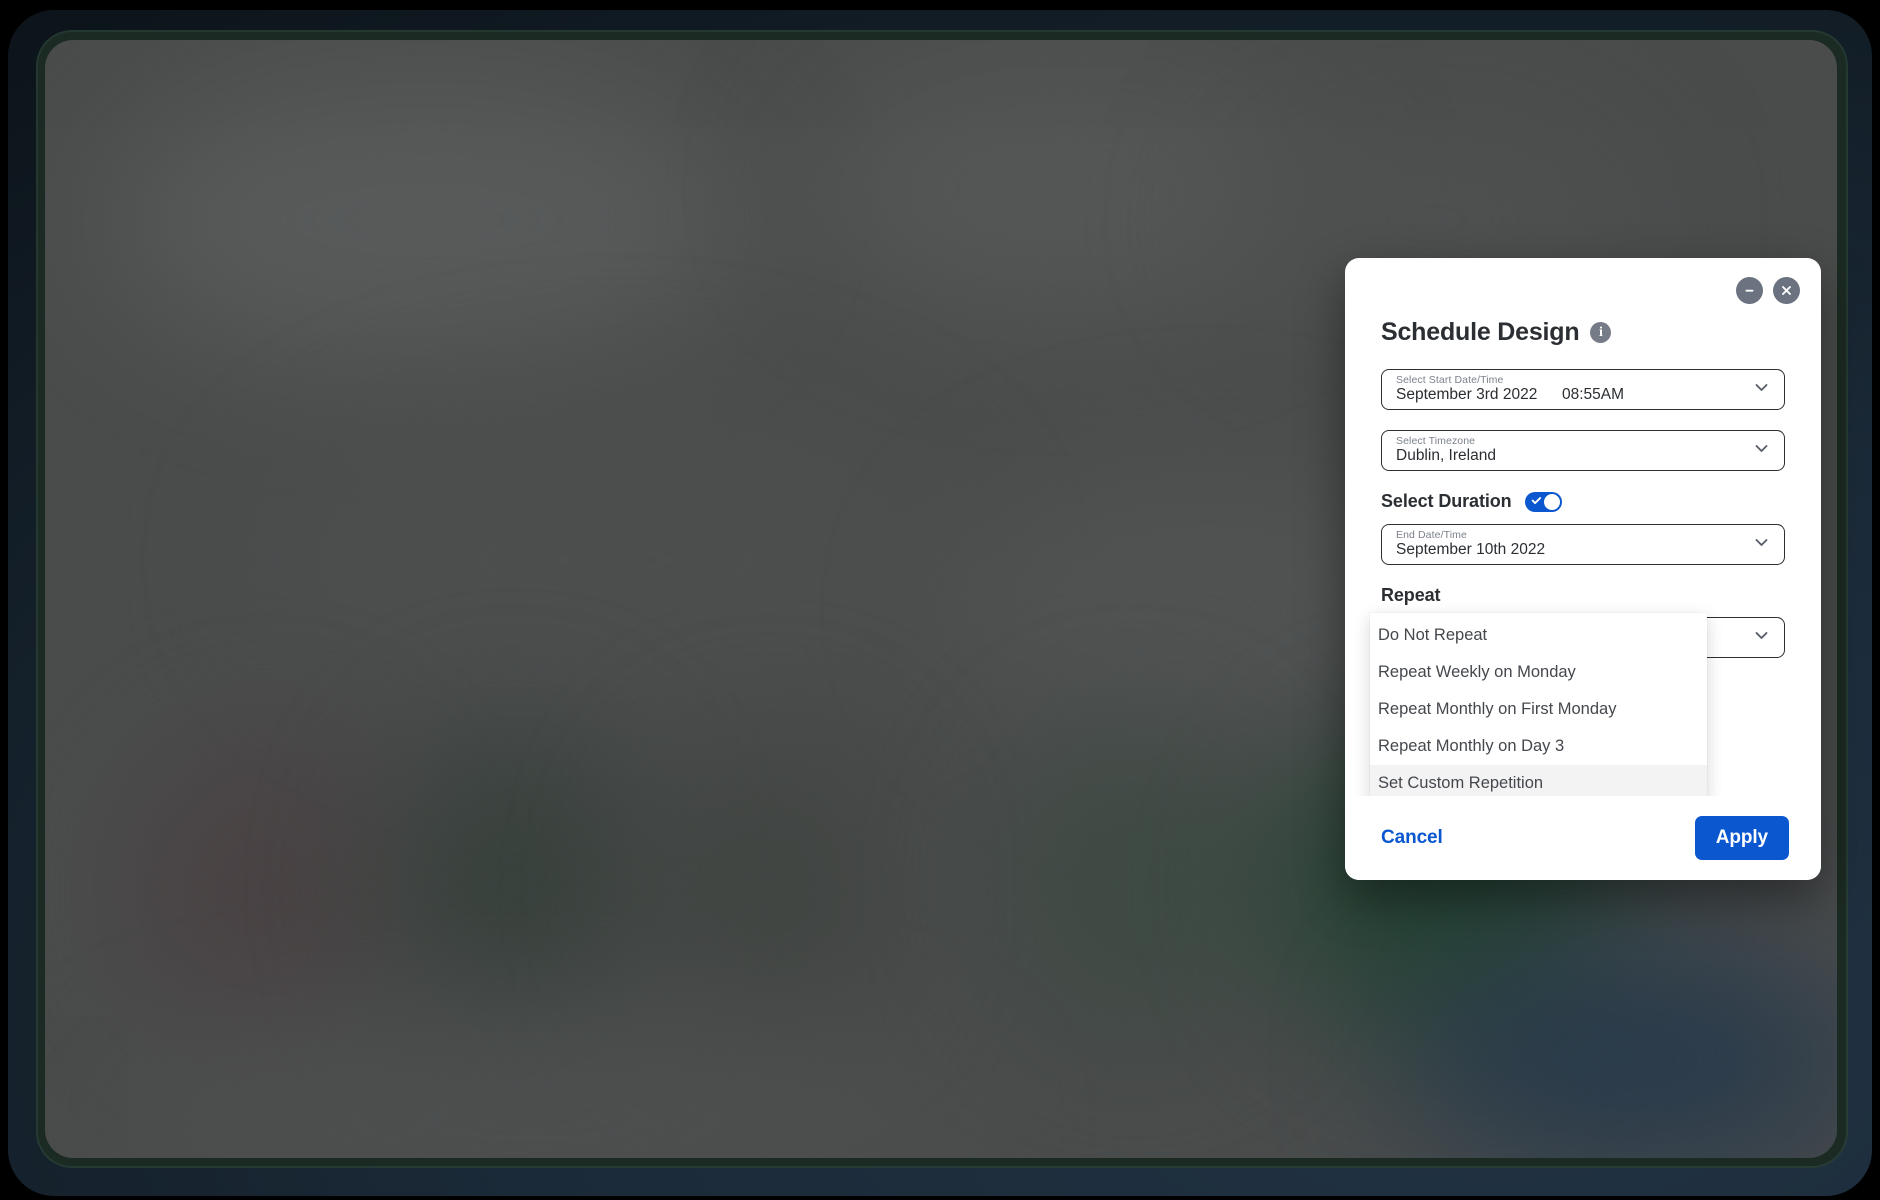  I want to click on dialog-header: Schedule Design i, so click(1583, 332).